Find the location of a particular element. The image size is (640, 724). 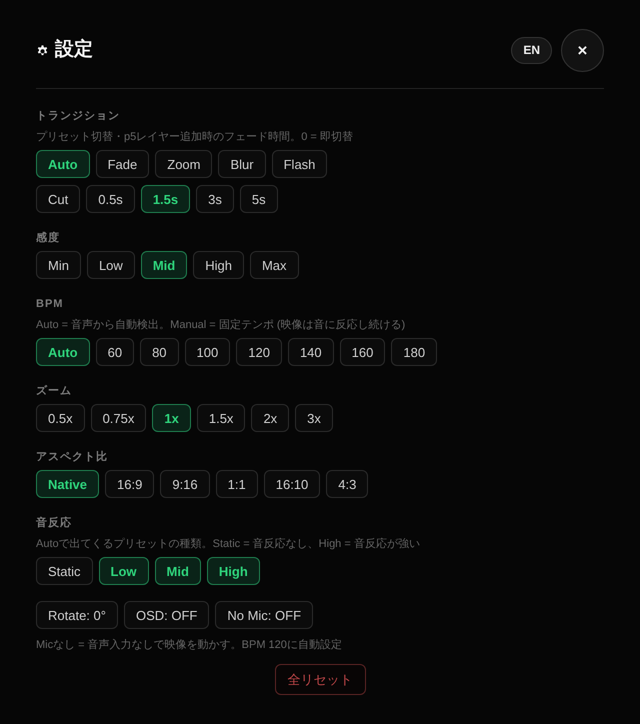

option-button: 140 is located at coordinates (311, 352).